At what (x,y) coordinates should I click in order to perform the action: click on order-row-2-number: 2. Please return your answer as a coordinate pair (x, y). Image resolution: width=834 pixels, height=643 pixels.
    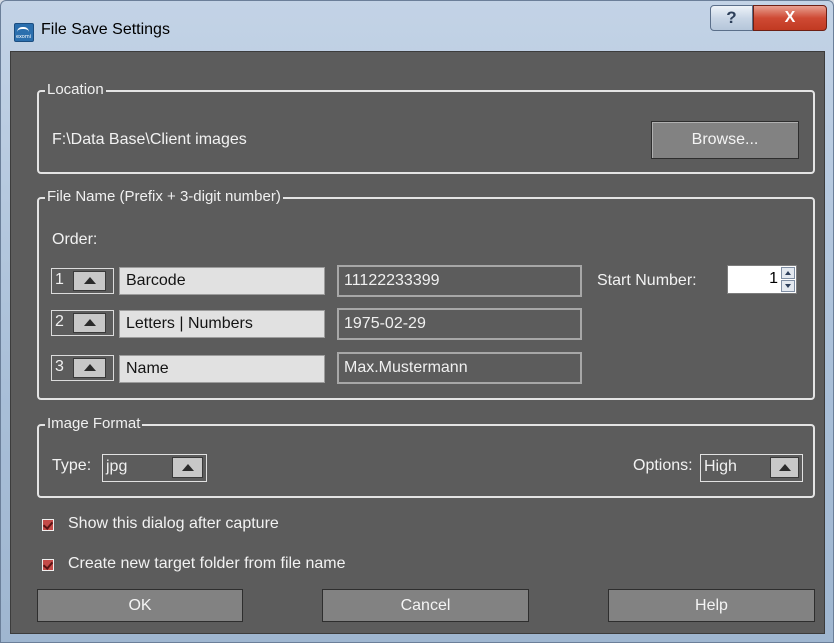
    Looking at the image, I should click on (82, 323).